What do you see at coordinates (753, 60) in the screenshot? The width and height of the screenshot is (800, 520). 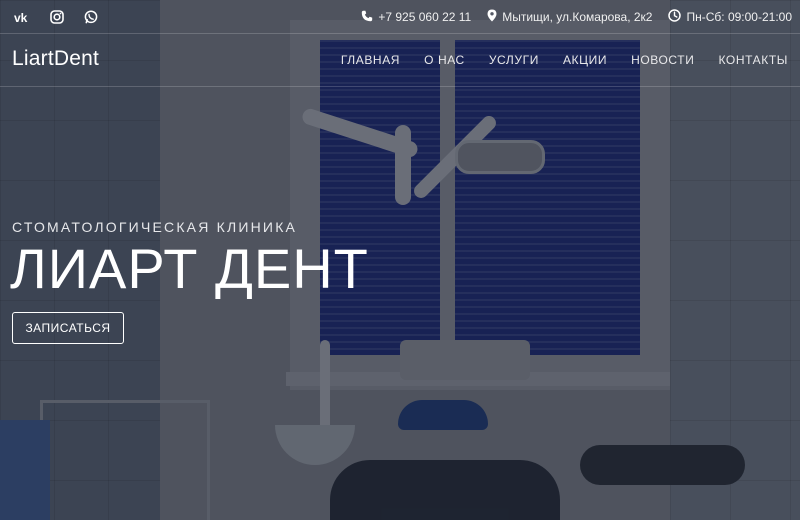 I see `nav-item-contacts: КОНТАКТЫ` at bounding box center [753, 60].